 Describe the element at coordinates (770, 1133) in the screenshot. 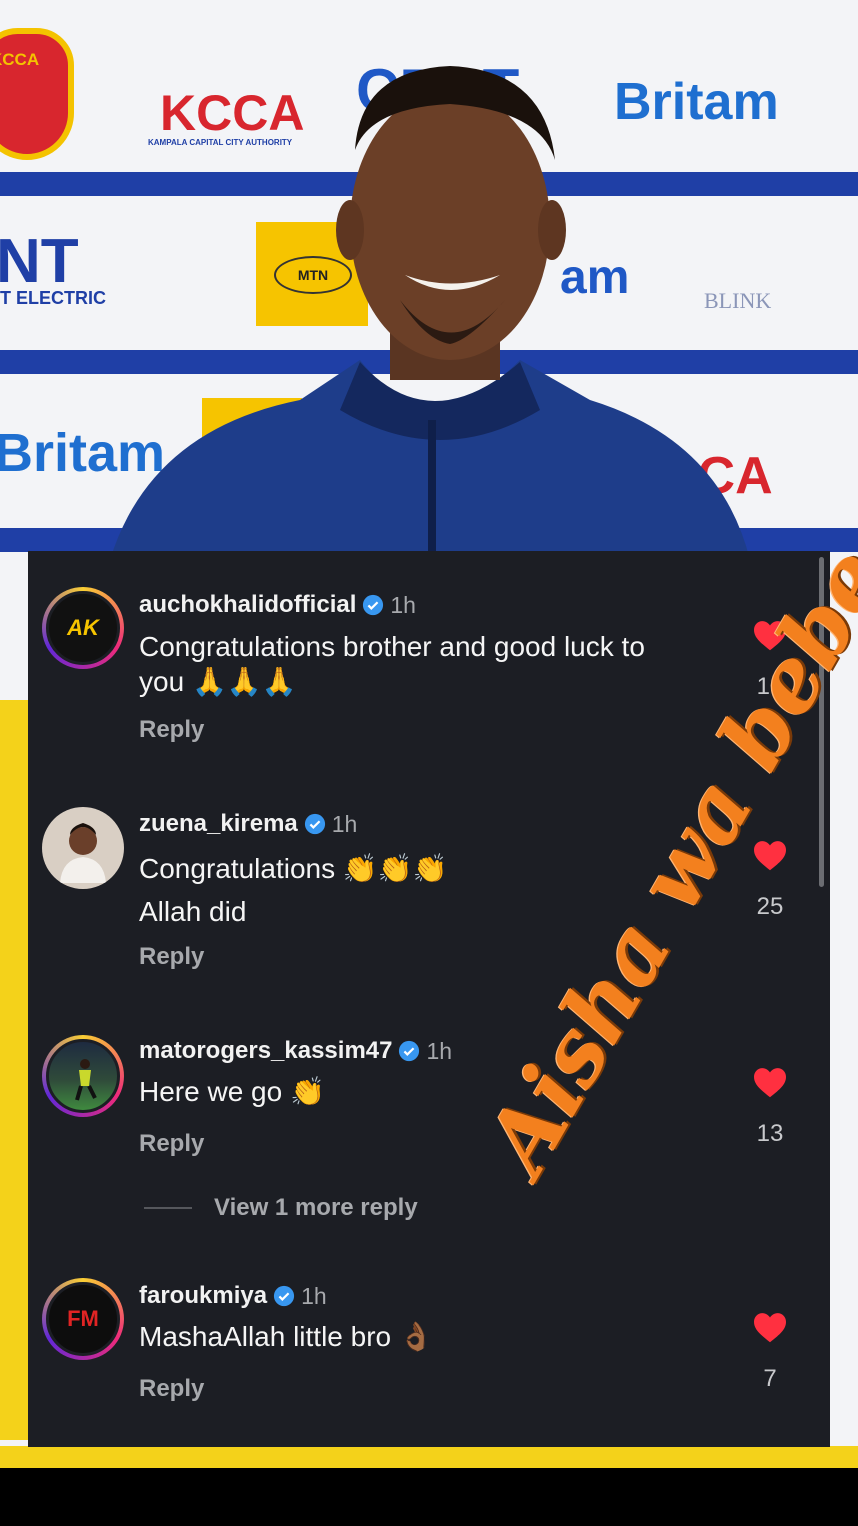

I see `like-count: 13` at that location.